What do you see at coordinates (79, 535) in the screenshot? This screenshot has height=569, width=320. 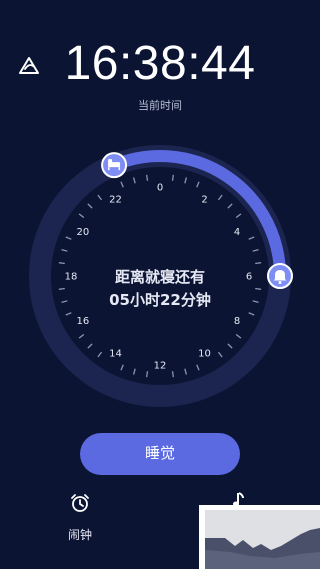 I see `tab-alarm-label: 闹钟` at bounding box center [79, 535].